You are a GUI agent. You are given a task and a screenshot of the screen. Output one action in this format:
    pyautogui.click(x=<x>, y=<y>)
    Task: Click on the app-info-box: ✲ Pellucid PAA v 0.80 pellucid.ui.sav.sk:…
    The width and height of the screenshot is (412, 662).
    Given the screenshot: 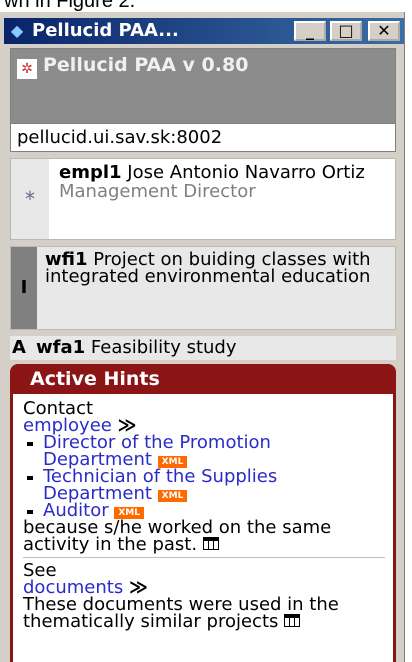 What is the action you would take?
    pyautogui.click(x=203, y=100)
    